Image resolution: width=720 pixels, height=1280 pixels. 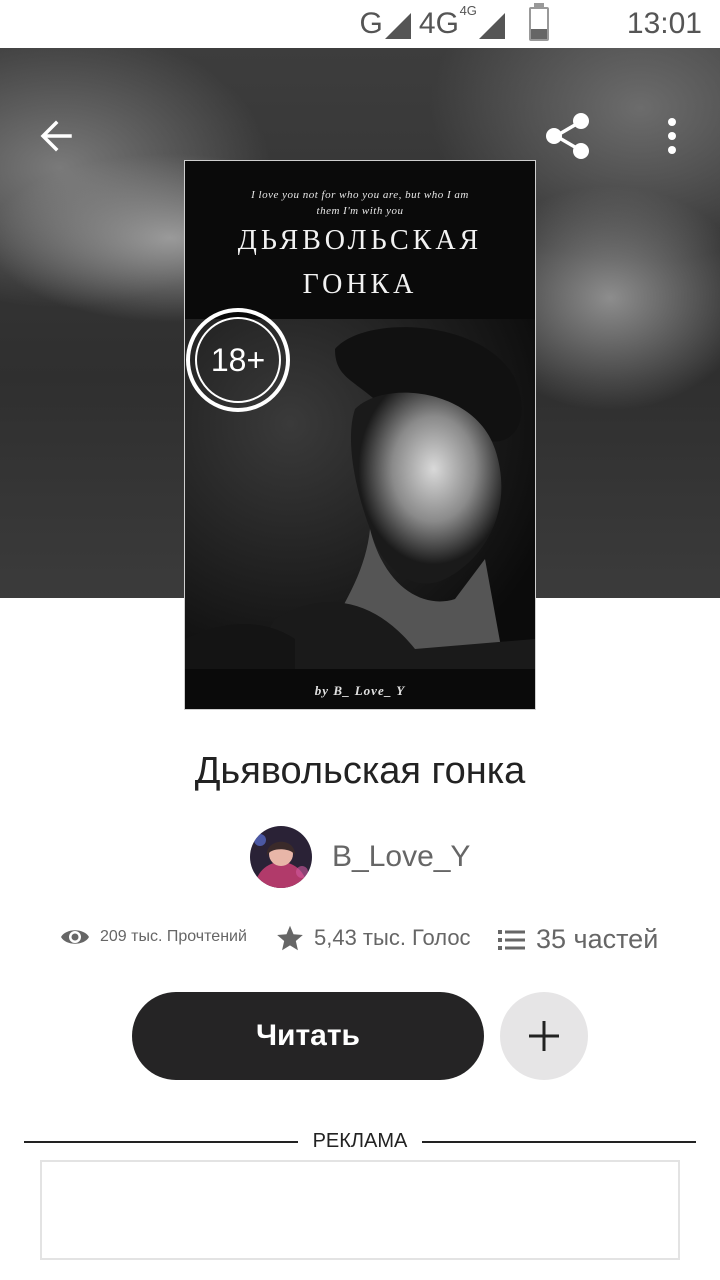 What do you see at coordinates (360, 1142) in the screenshot?
I see `ad-divider: РЕКЛАМА` at bounding box center [360, 1142].